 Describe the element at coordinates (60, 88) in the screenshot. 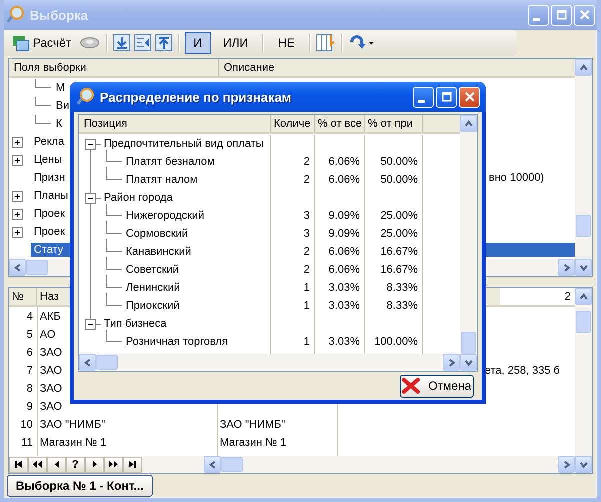

I see `tree-item: М` at that location.